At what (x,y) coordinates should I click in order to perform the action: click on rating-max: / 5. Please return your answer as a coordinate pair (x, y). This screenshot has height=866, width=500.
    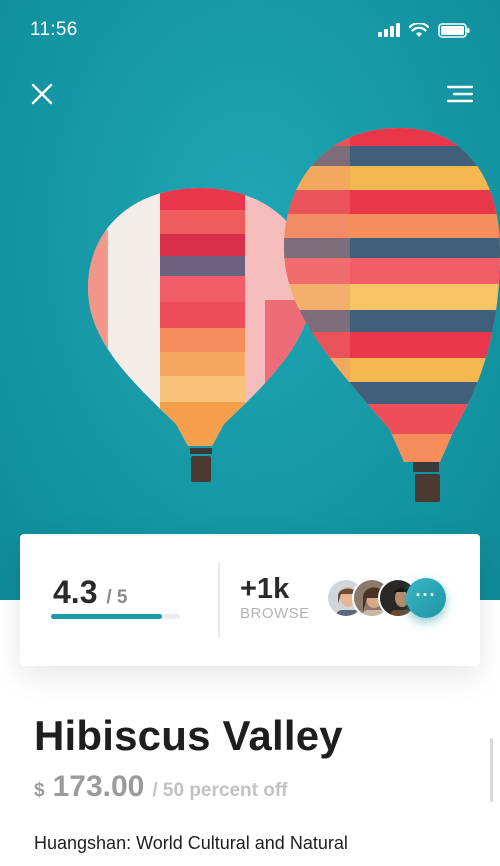
    Looking at the image, I should click on (117, 597).